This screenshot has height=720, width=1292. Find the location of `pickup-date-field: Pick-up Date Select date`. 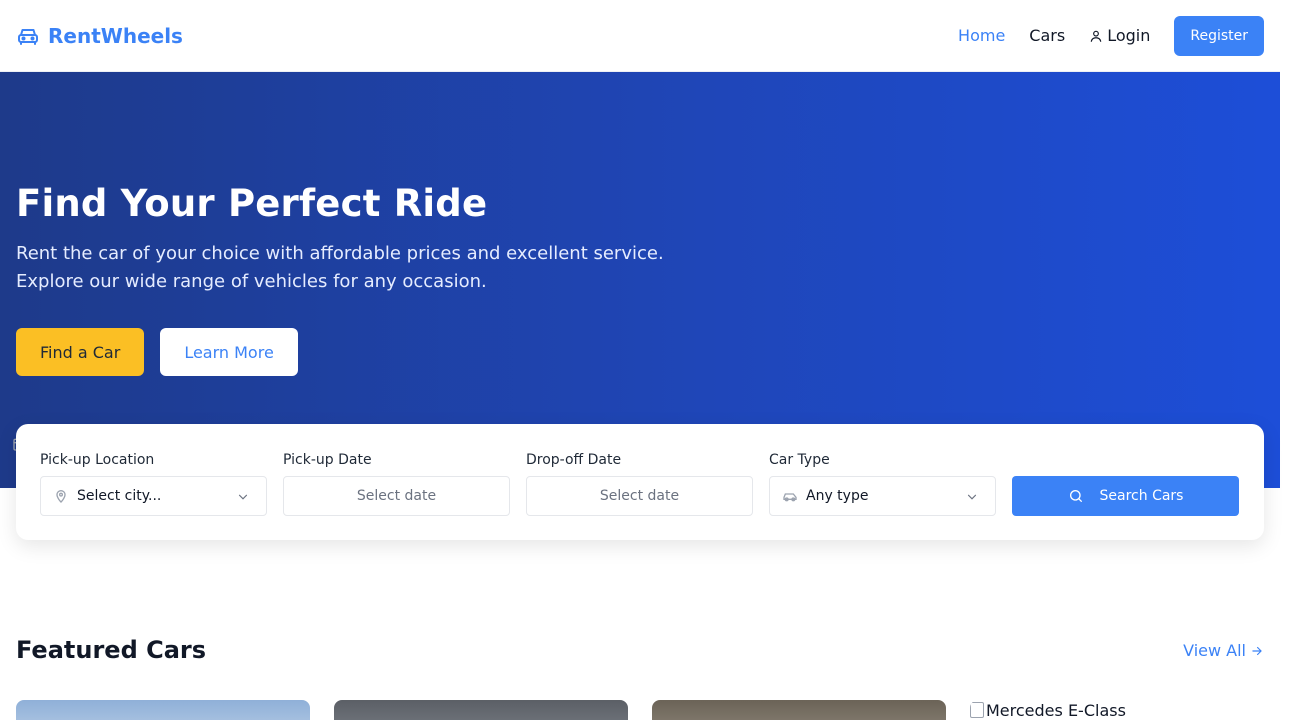

pickup-date-field: Pick-up Date Select date is located at coordinates (396, 484).